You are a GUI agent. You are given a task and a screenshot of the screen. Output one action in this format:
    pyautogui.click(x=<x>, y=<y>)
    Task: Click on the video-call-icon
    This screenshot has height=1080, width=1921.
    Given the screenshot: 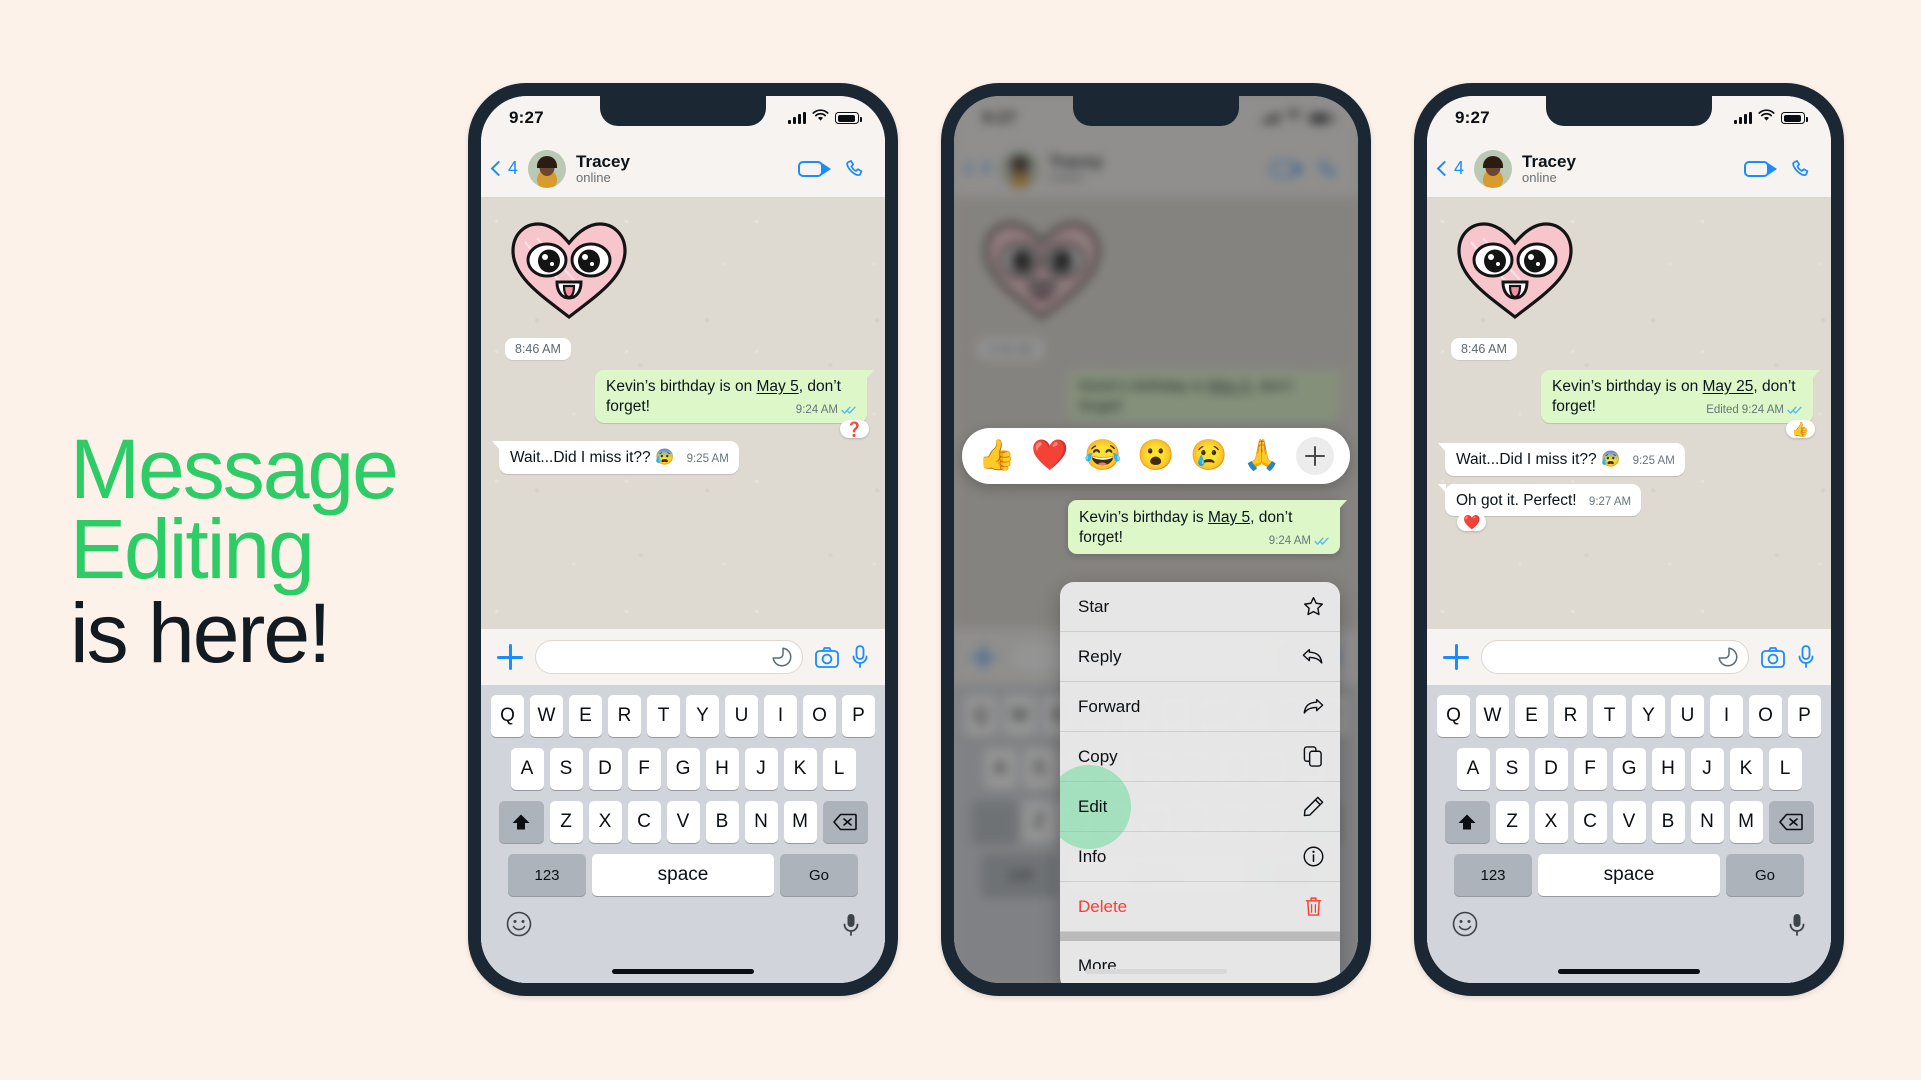 What is the action you would take?
    pyautogui.click(x=1760, y=168)
    